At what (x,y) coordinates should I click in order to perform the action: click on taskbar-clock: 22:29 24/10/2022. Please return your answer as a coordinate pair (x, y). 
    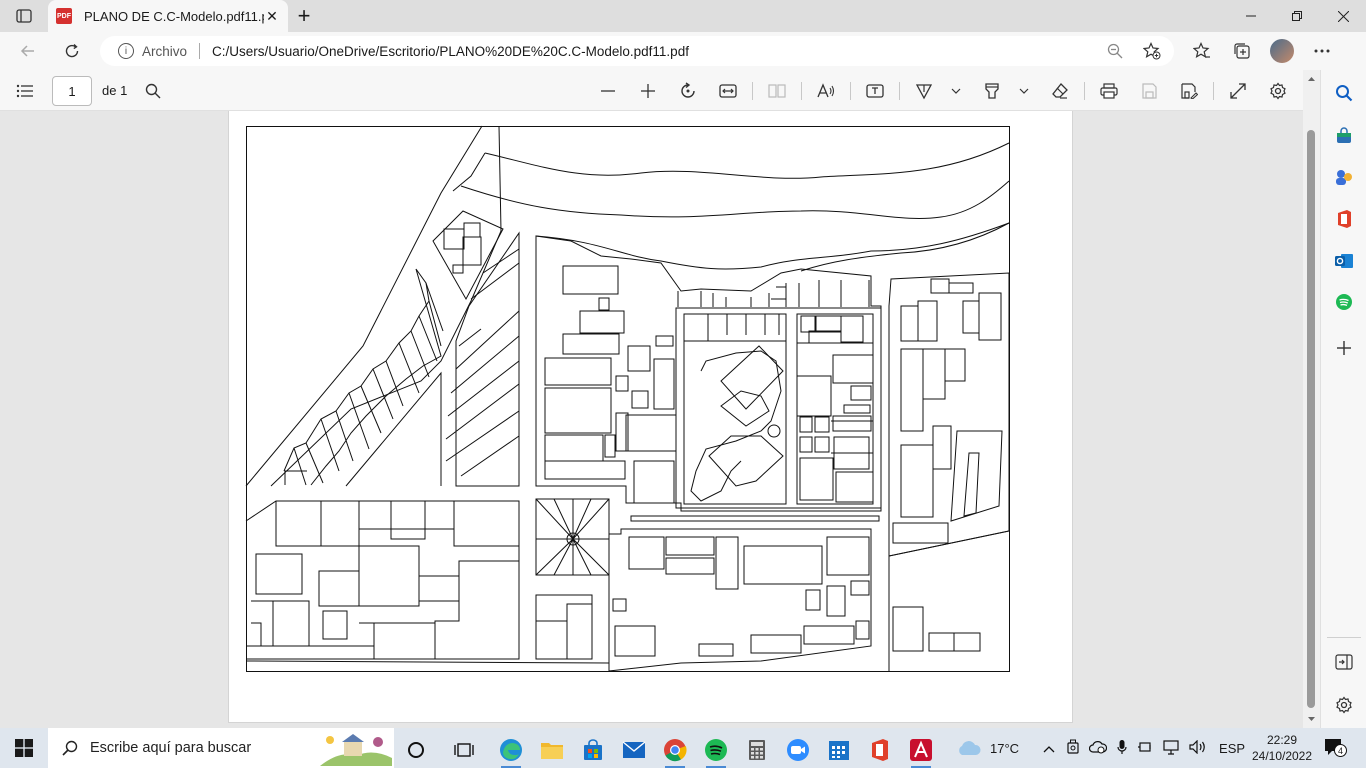
    Looking at the image, I should click on (1282, 748).